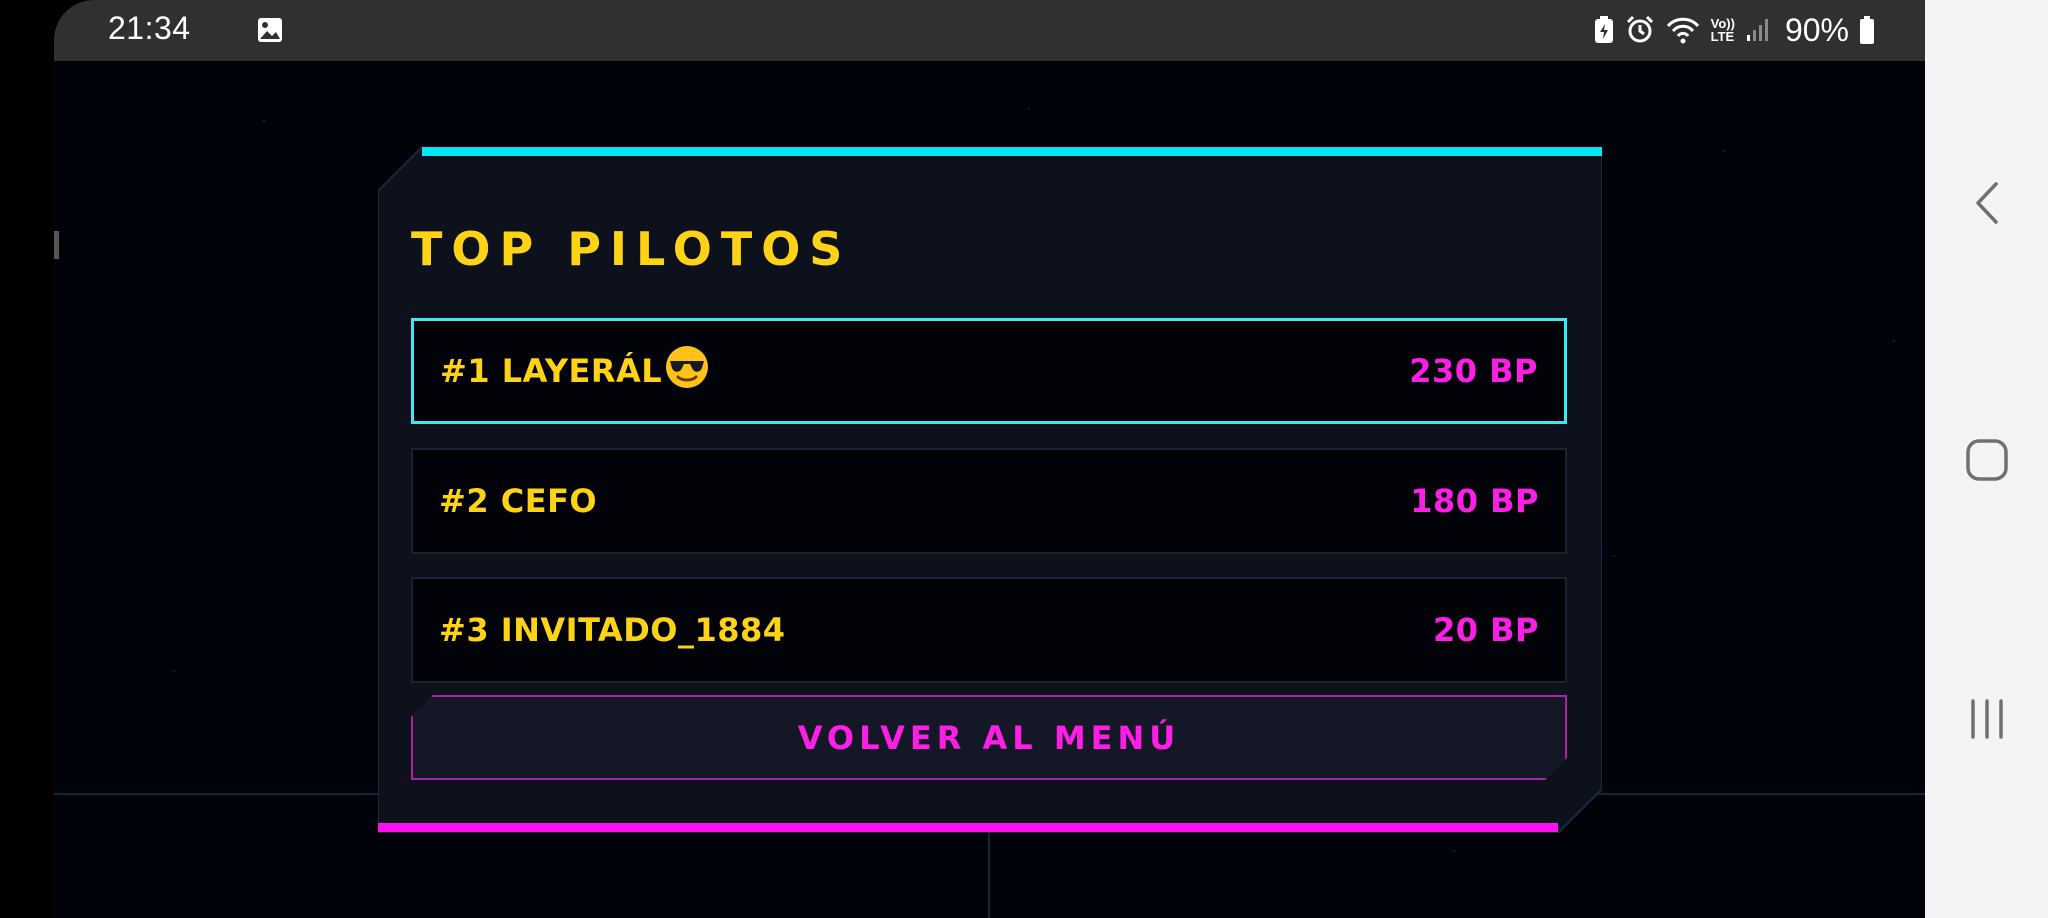 This screenshot has width=2048, height=918. Describe the element at coordinates (270, 32) in the screenshot. I see `gallery-icon` at that location.